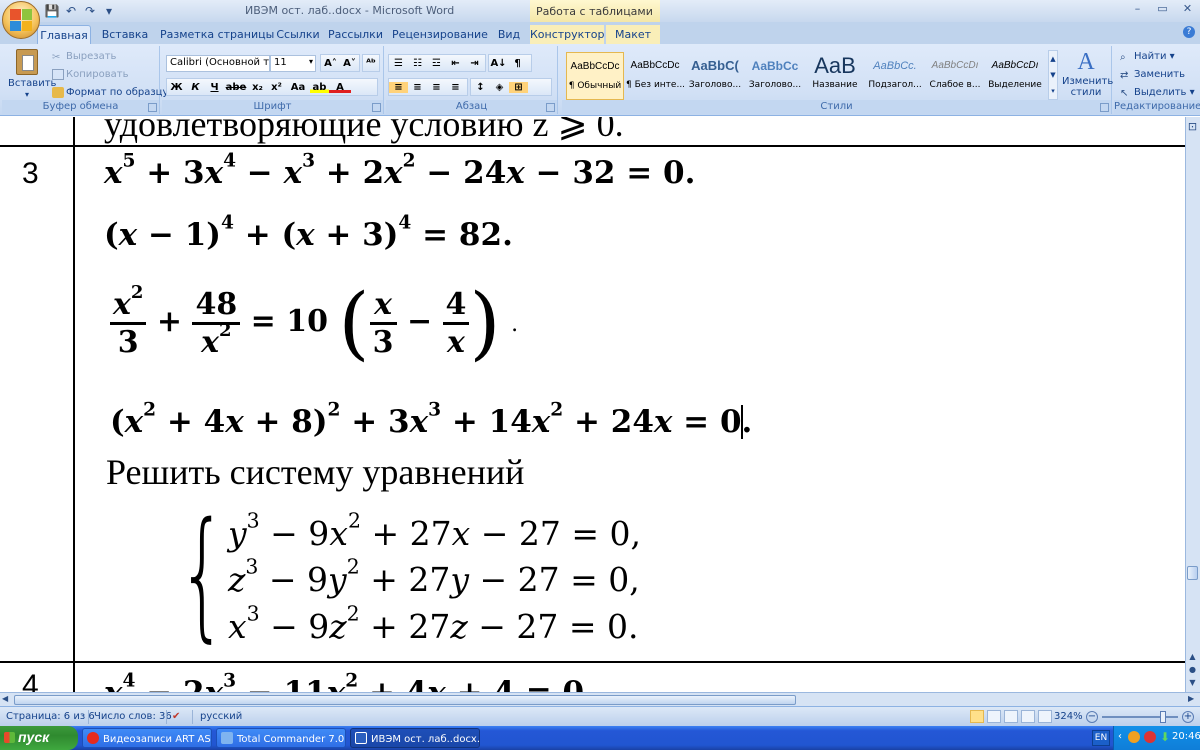  I want to click on decrease-indent-icon: ⇤, so click(455, 63).